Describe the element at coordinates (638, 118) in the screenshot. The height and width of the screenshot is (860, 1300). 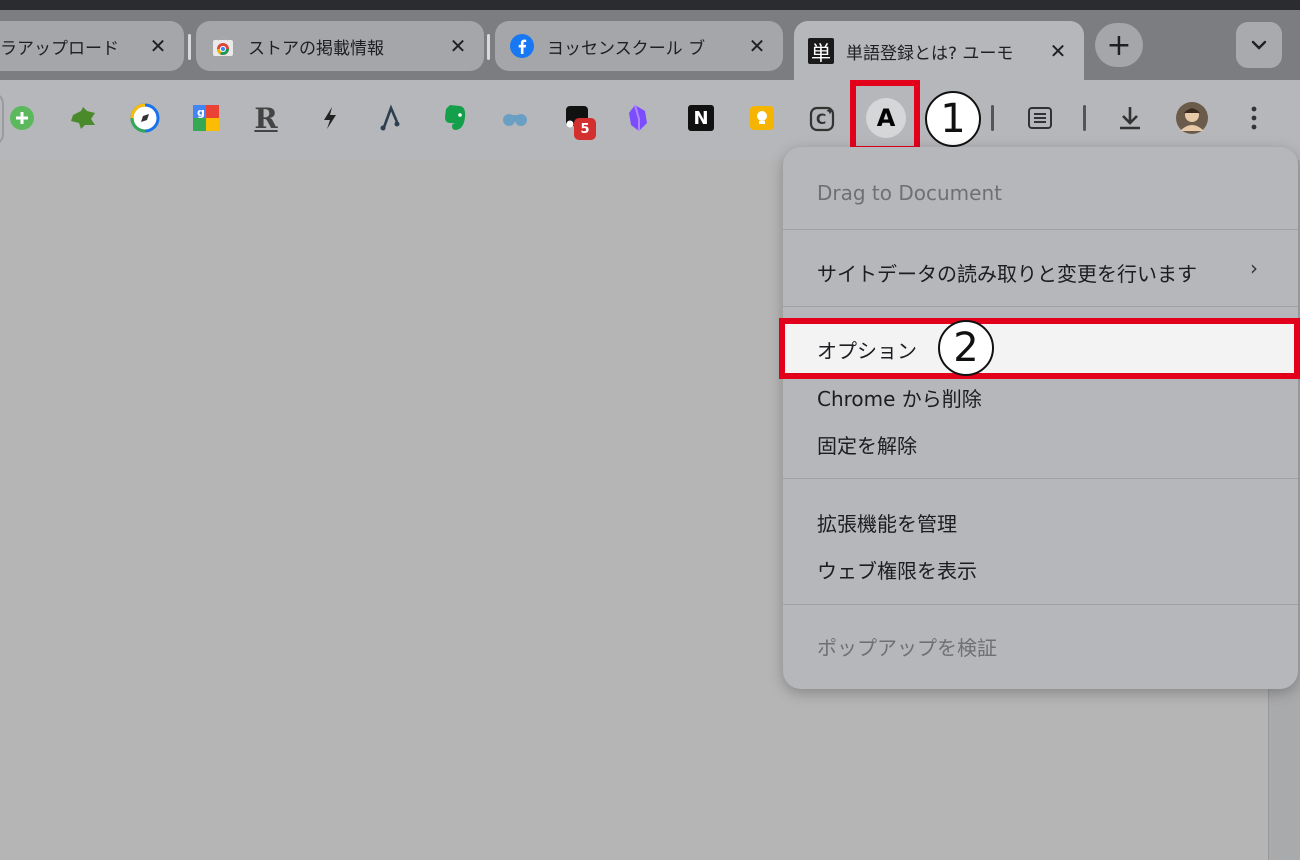
I see `ext-obsidian-icon` at that location.